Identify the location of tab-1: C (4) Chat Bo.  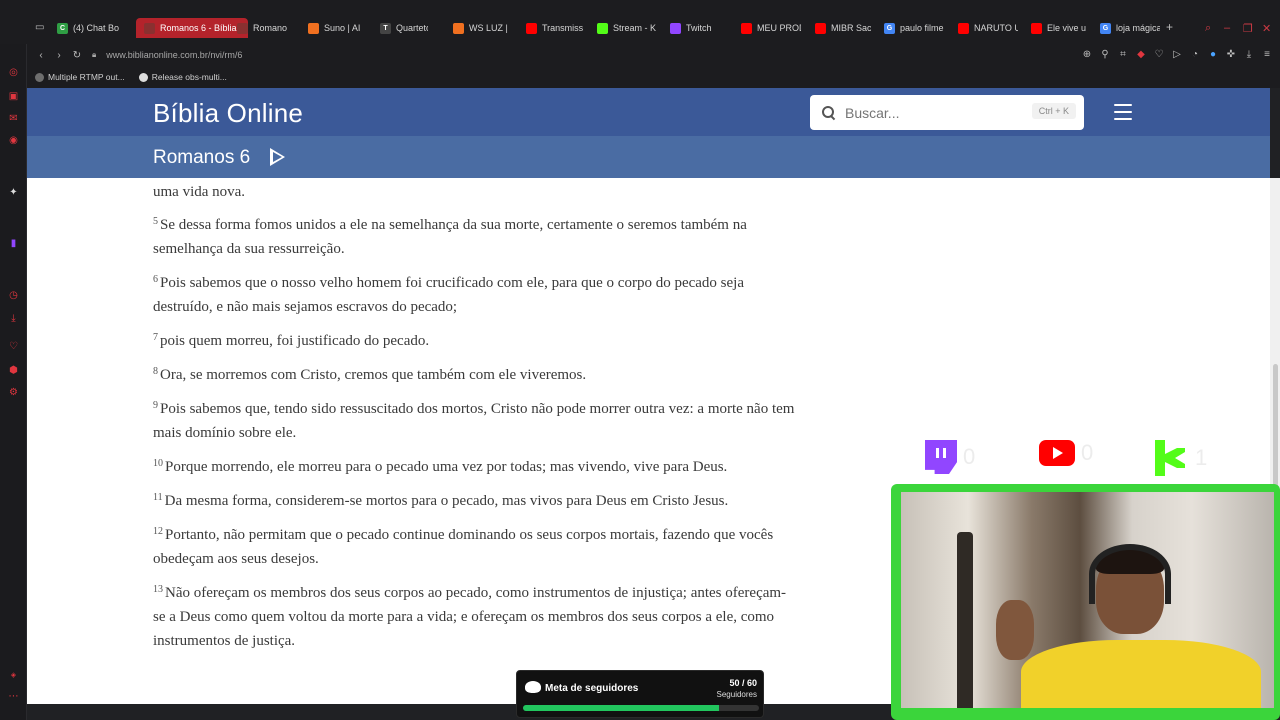
(89, 28).